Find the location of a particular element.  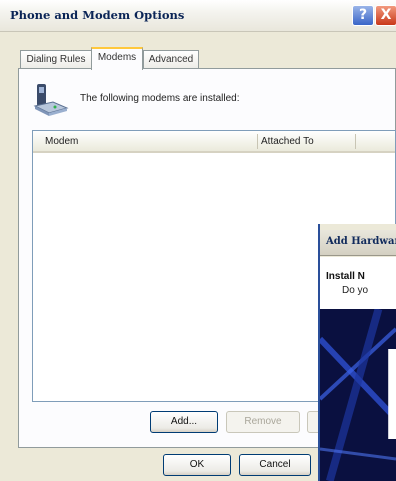

add-hardware-header: Install N Do yo is located at coordinates (358, 283).